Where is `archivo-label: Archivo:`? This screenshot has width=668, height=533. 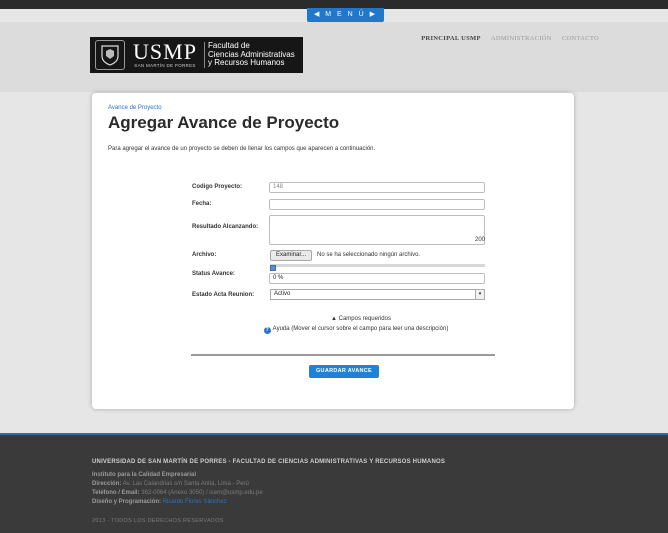
archivo-label: Archivo: is located at coordinates (204, 255).